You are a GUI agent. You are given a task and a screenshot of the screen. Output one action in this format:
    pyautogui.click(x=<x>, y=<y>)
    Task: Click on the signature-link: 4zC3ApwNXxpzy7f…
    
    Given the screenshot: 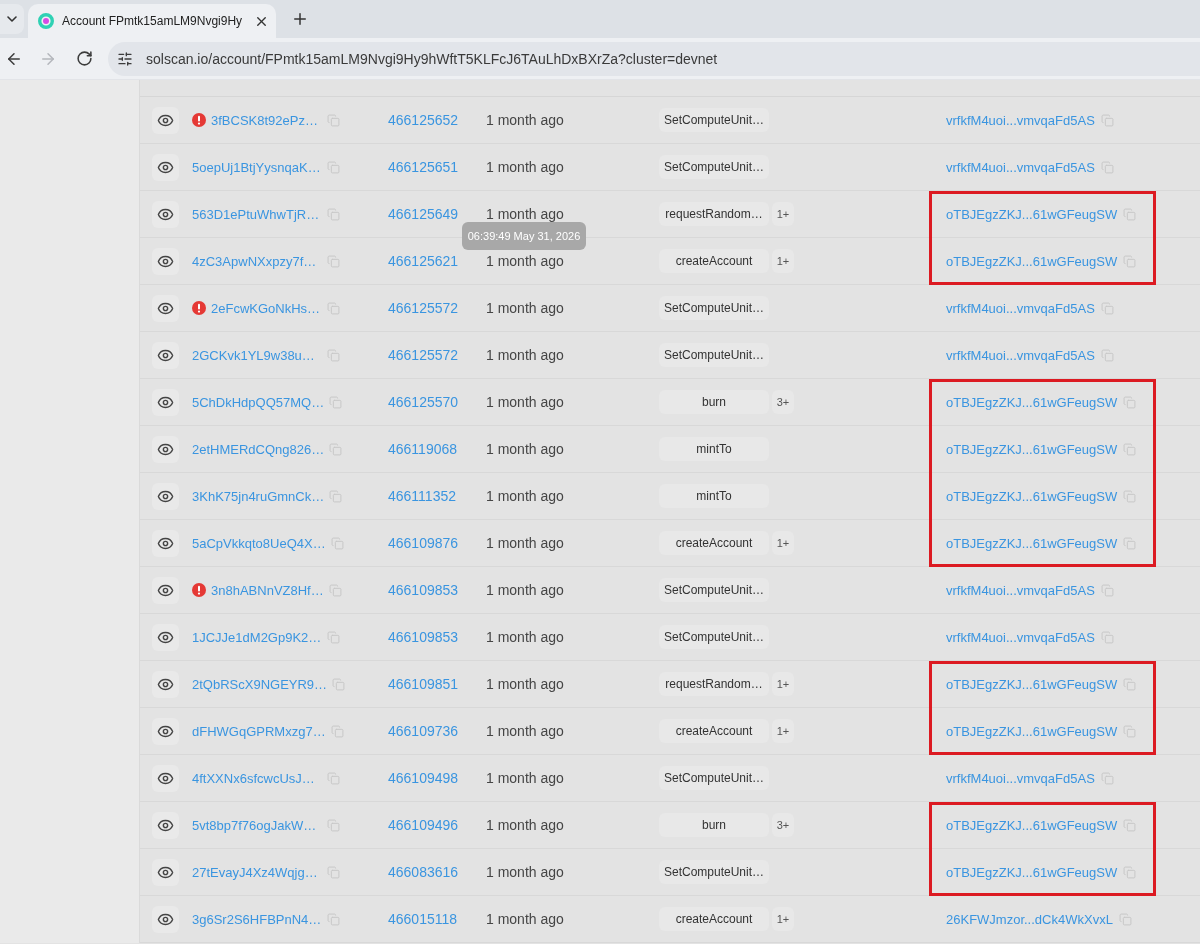 What is the action you would take?
    pyautogui.click(x=254, y=261)
    